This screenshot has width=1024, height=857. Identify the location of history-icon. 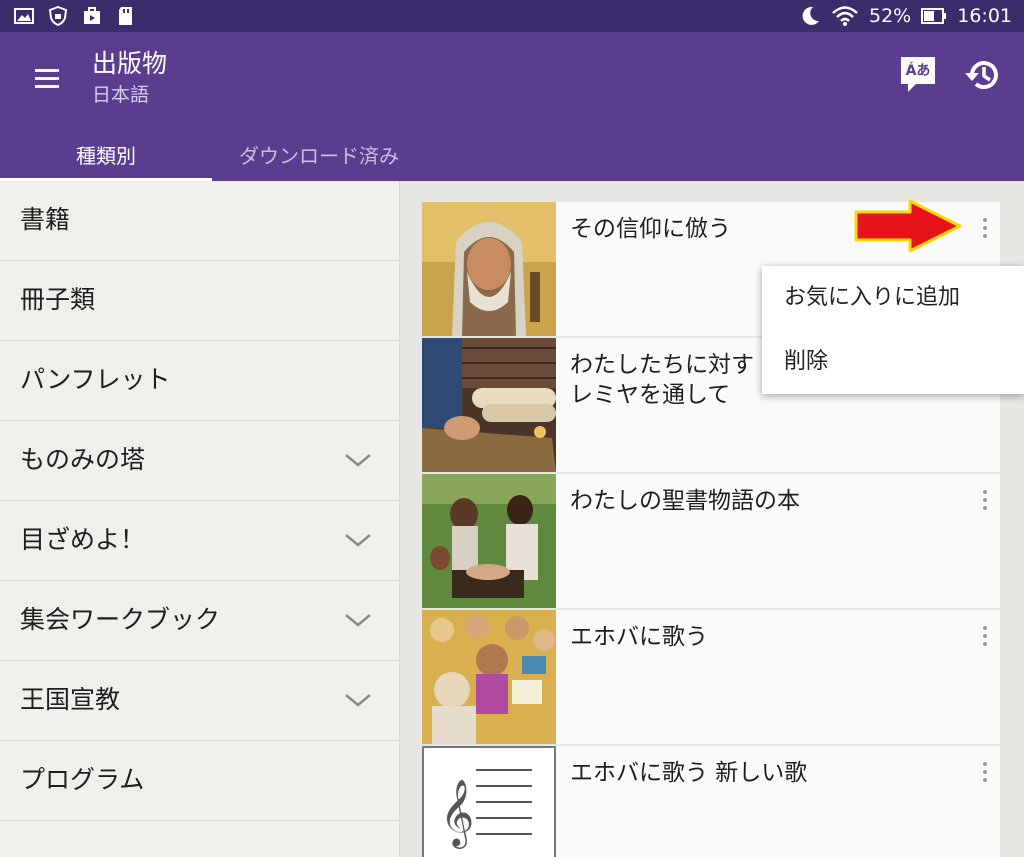
(981, 75).